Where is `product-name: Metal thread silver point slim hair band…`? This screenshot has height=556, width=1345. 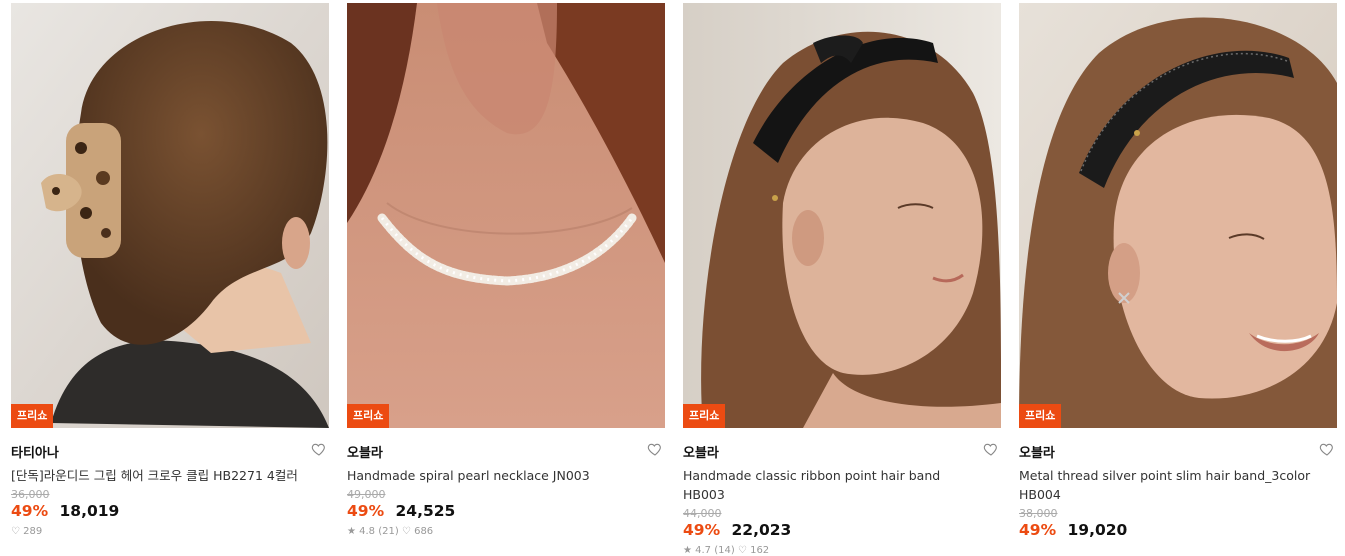 product-name: Metal thread silver point slim hair band… is located at coordinates (1169, 485).